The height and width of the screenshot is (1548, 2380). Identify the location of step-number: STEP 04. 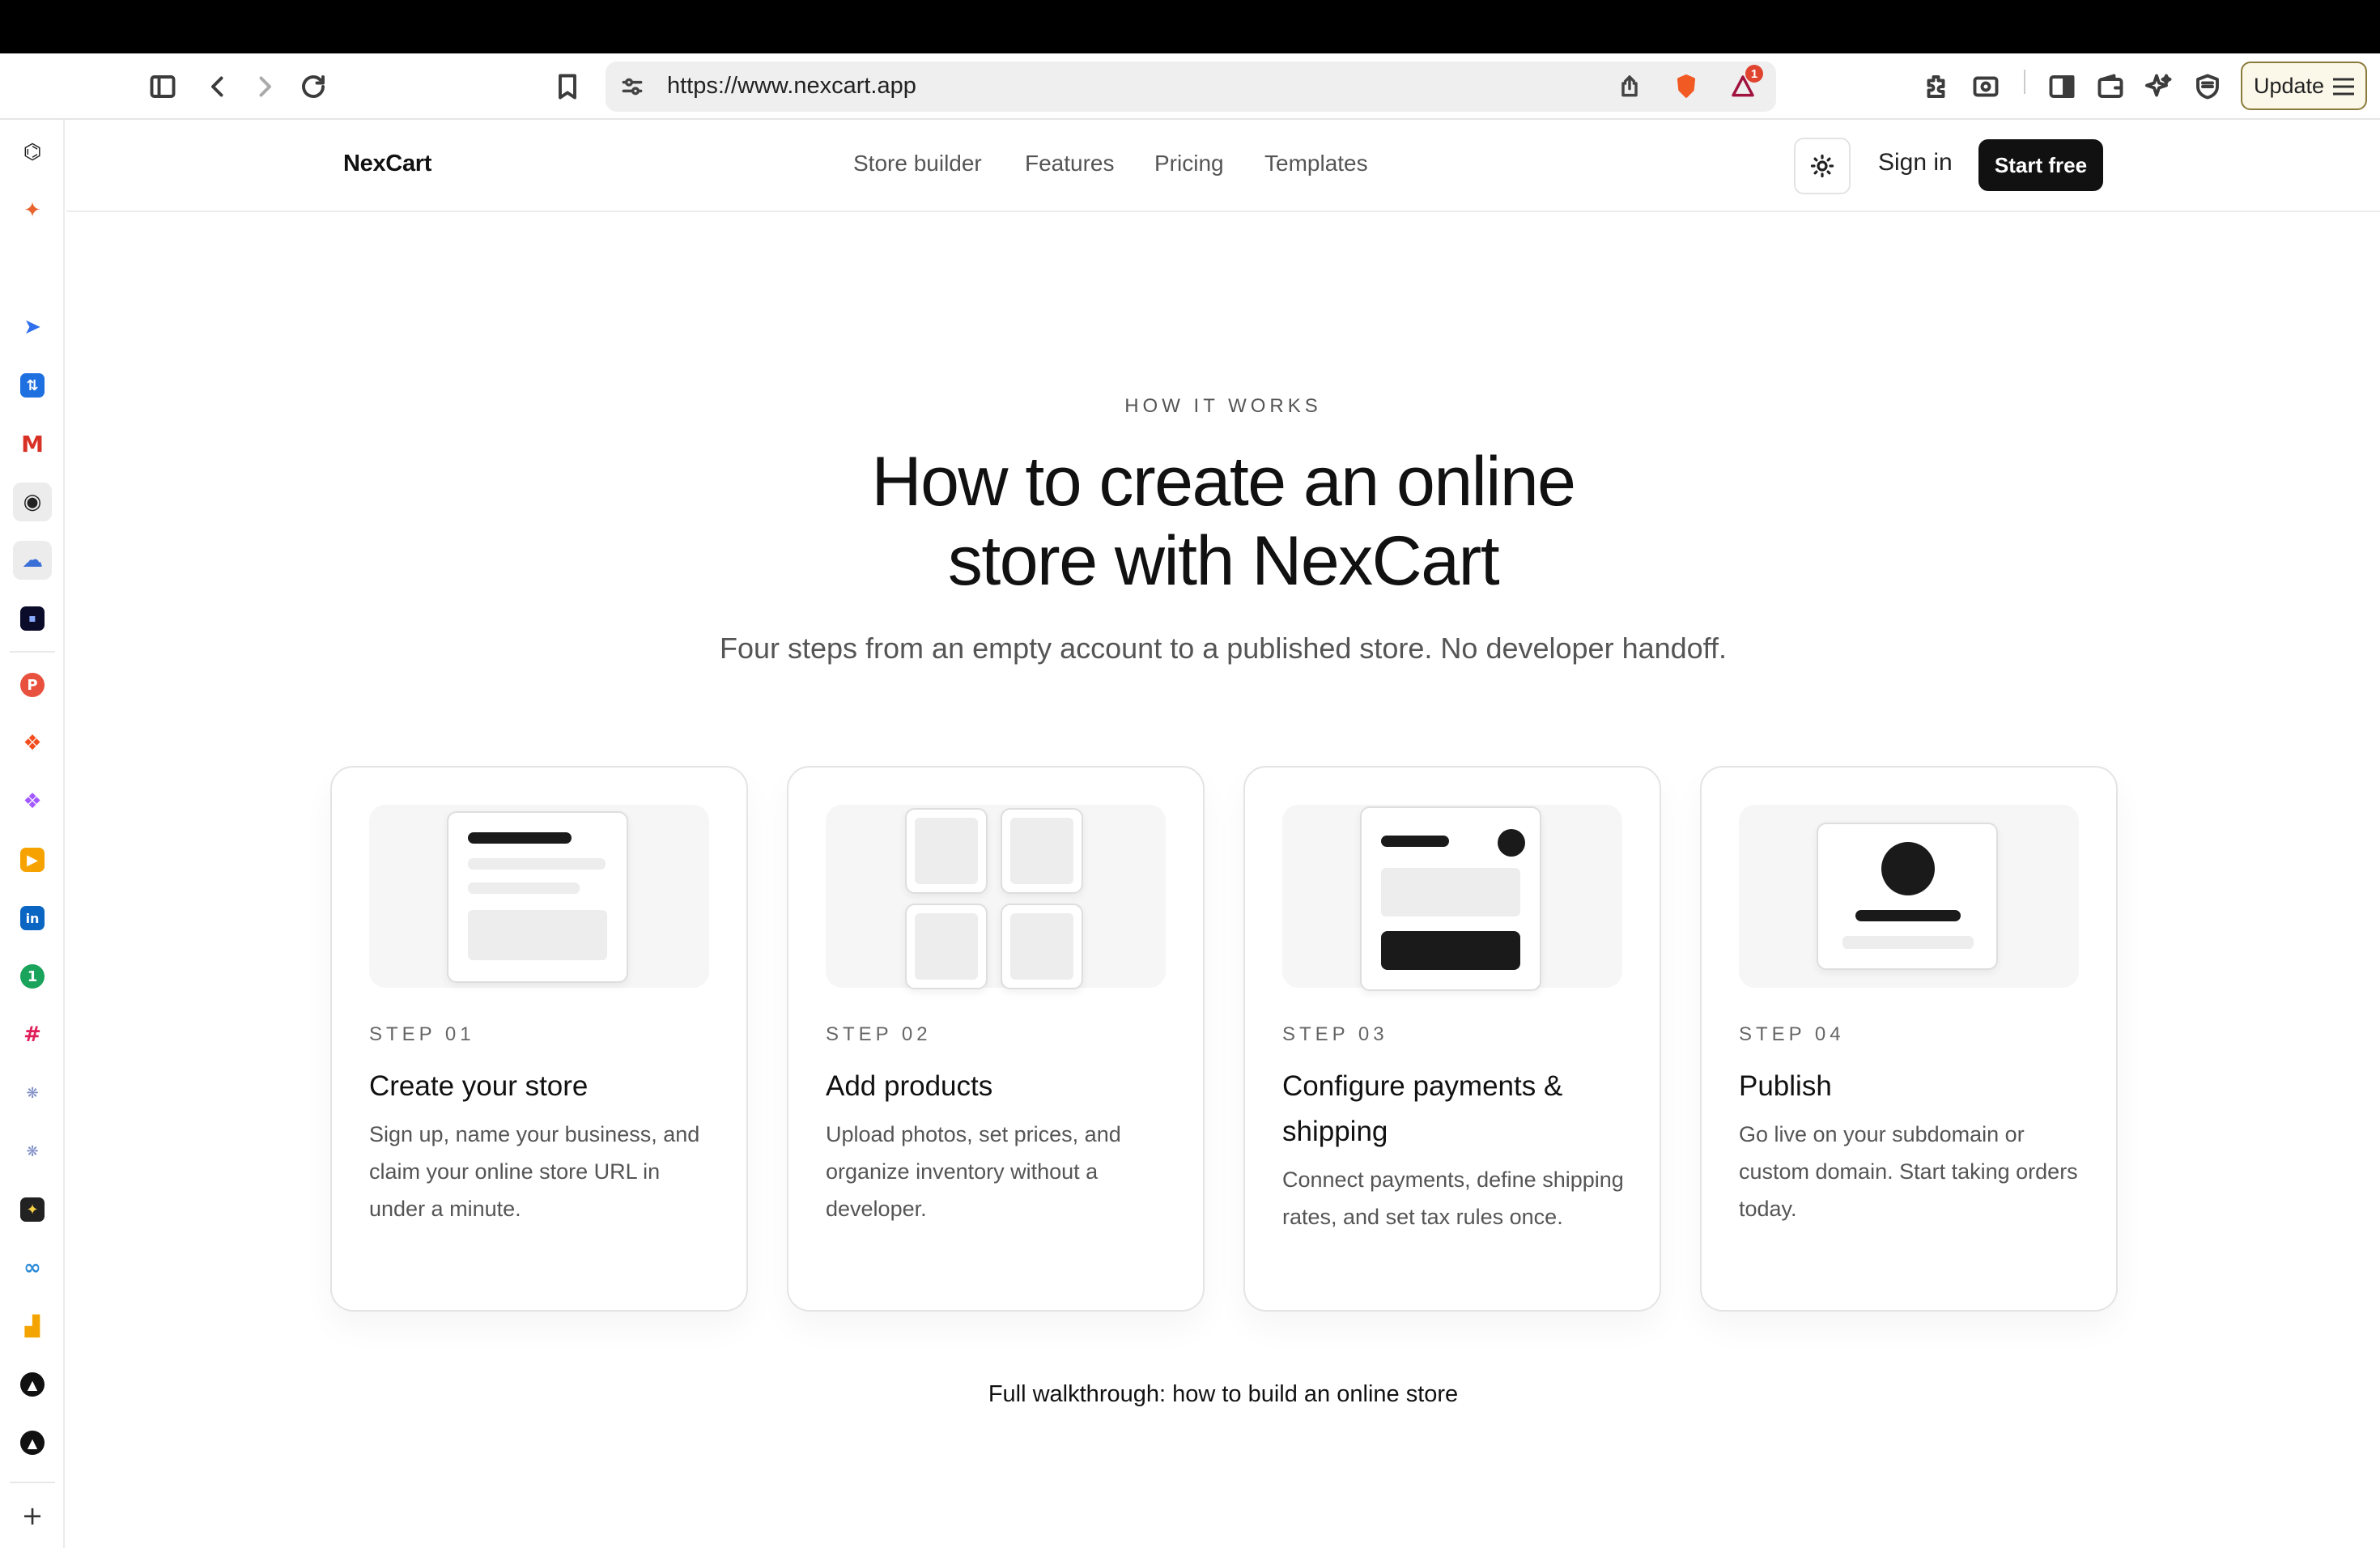
(1792, 1034).